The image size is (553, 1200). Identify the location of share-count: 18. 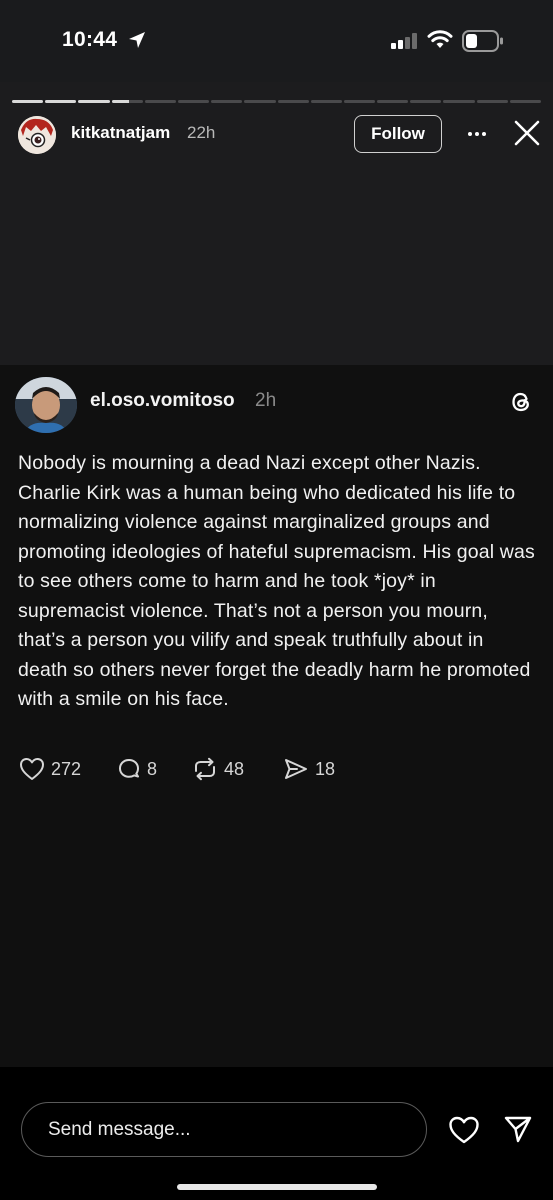
(325, 768).